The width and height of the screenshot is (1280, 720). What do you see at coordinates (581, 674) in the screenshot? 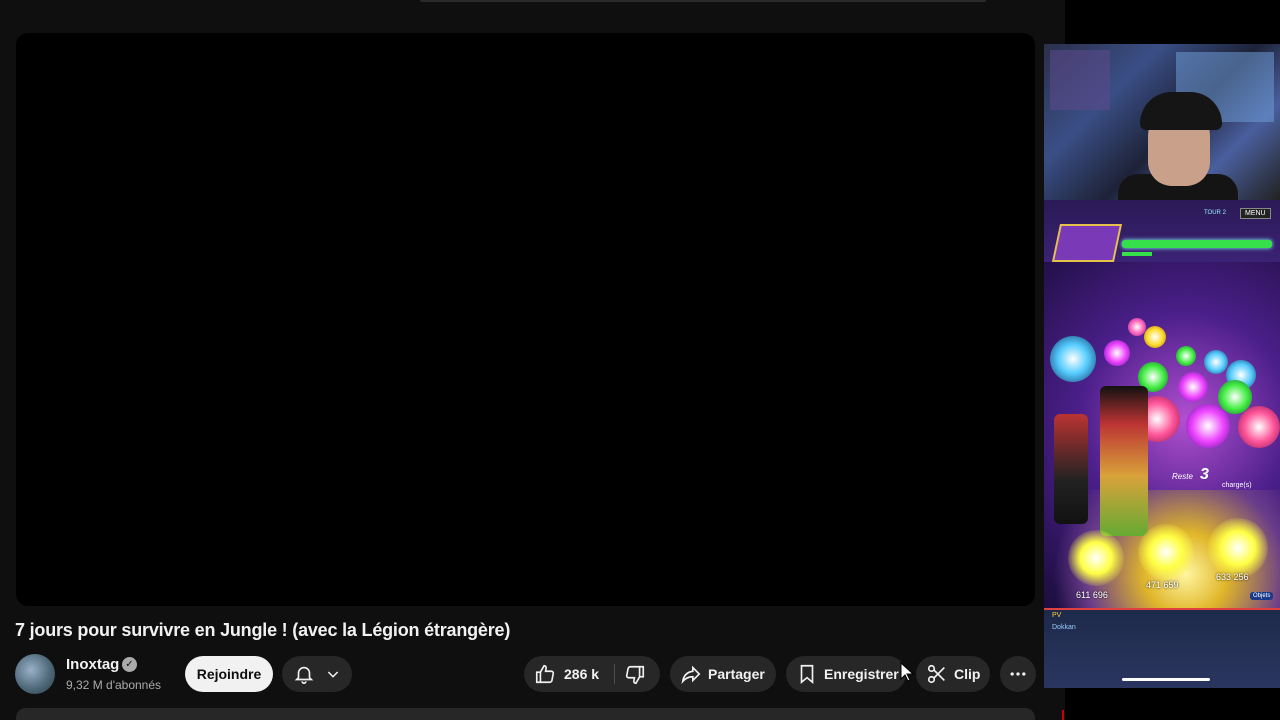
I see `like-count: 286 k` at bounding box center [581, 674].